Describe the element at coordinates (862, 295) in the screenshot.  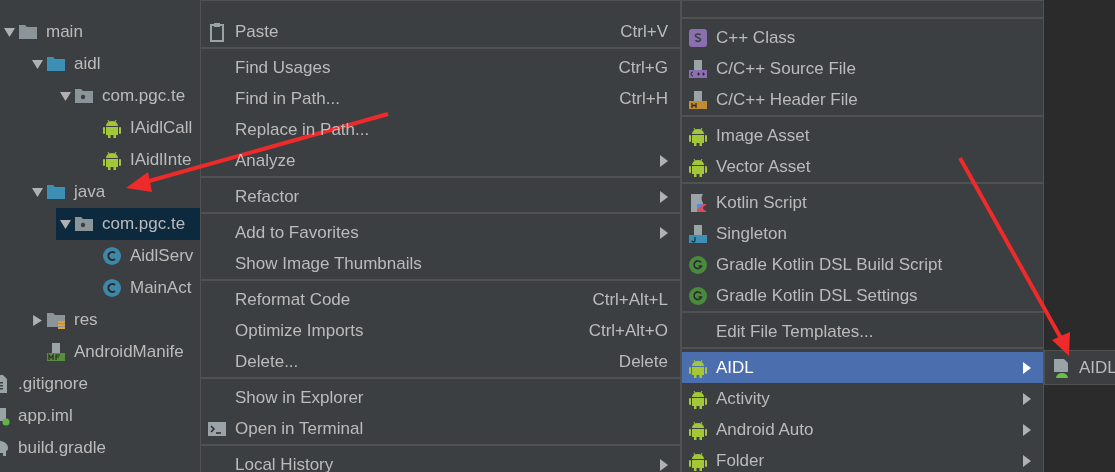
I see `menu-item: Gradle Kotlin DSL Settings` at that location.